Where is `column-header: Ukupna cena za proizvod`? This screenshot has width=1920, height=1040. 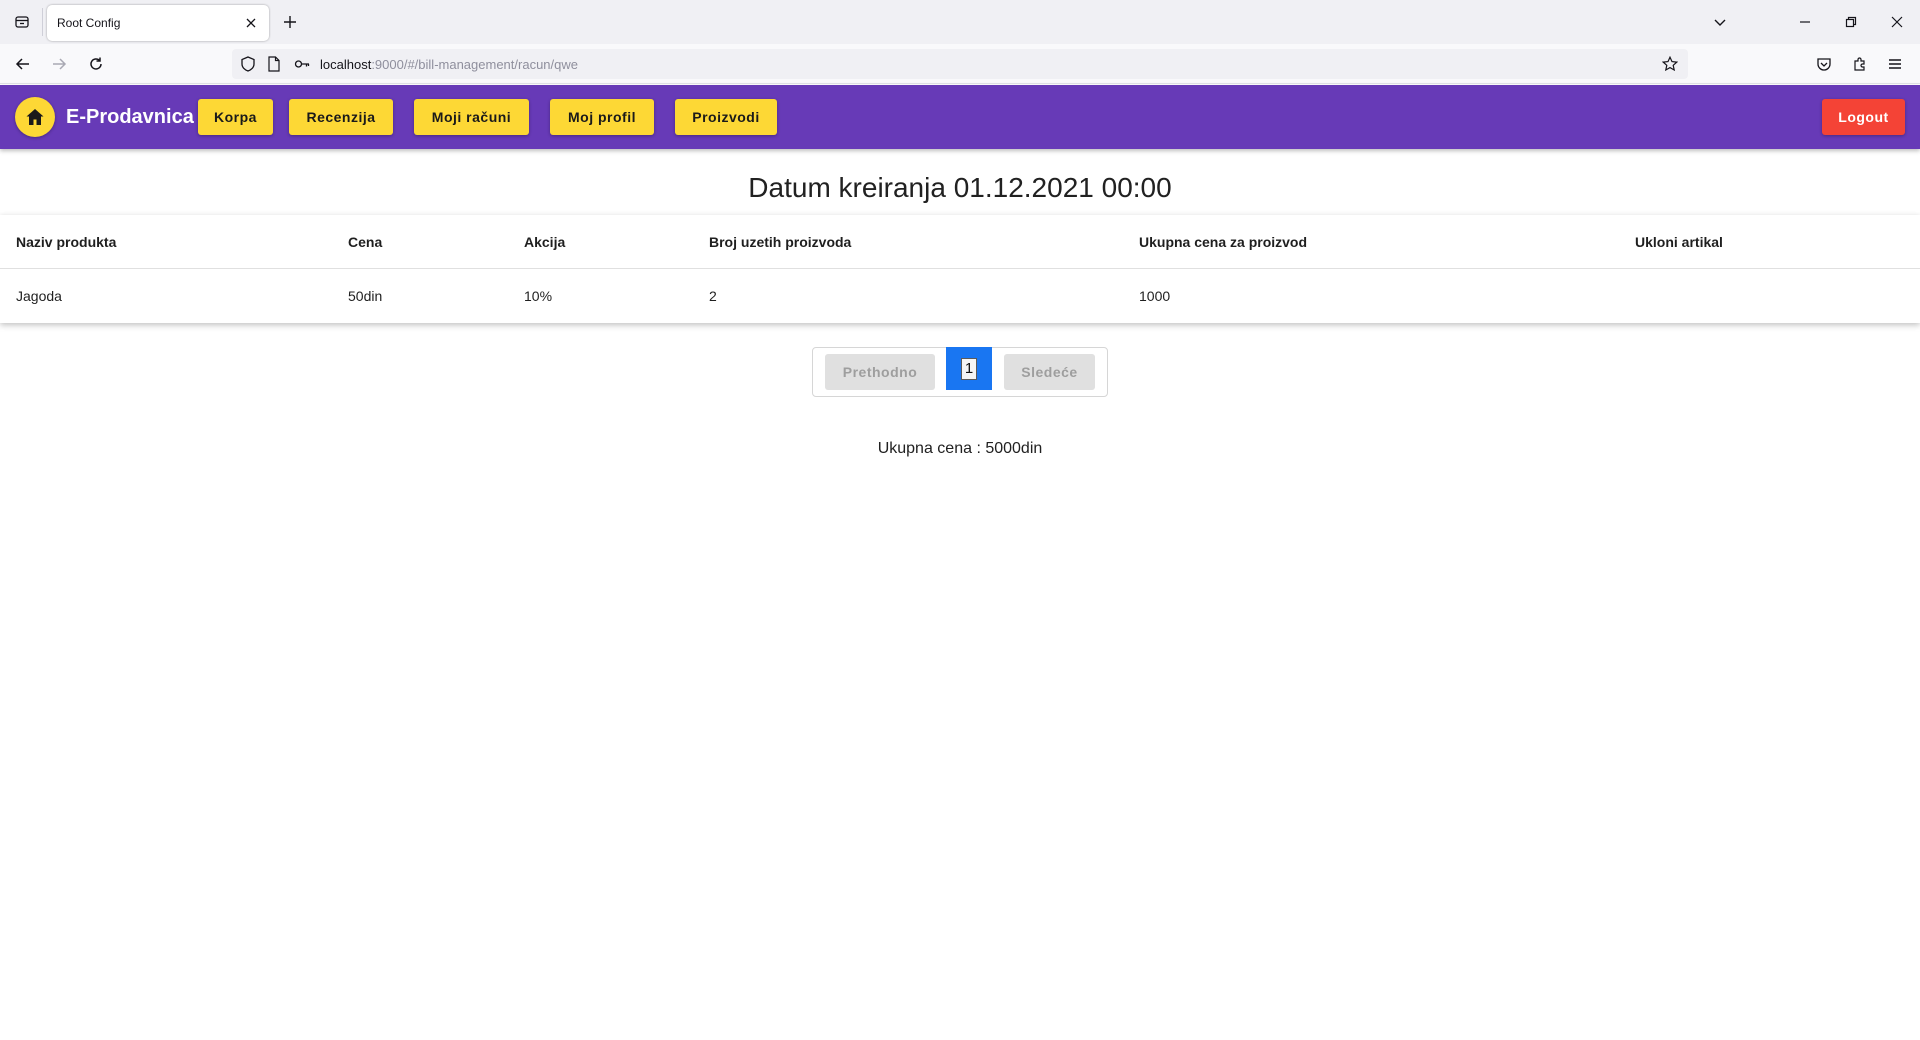
column-header: Ukupna cena za proizvod is located at coordinates (1223, 242).